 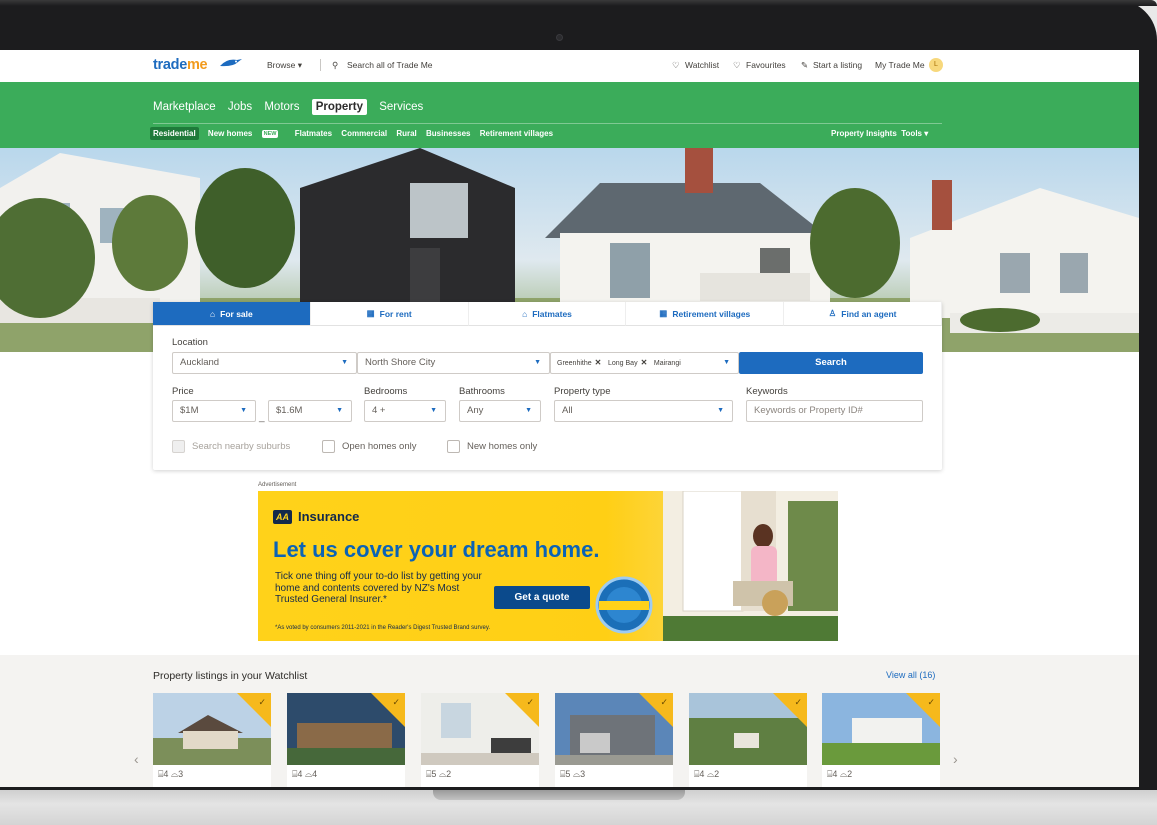 I want to click on watchlist-card: ✓ ⌸4 ⌓3, so click(x=212, y=740).